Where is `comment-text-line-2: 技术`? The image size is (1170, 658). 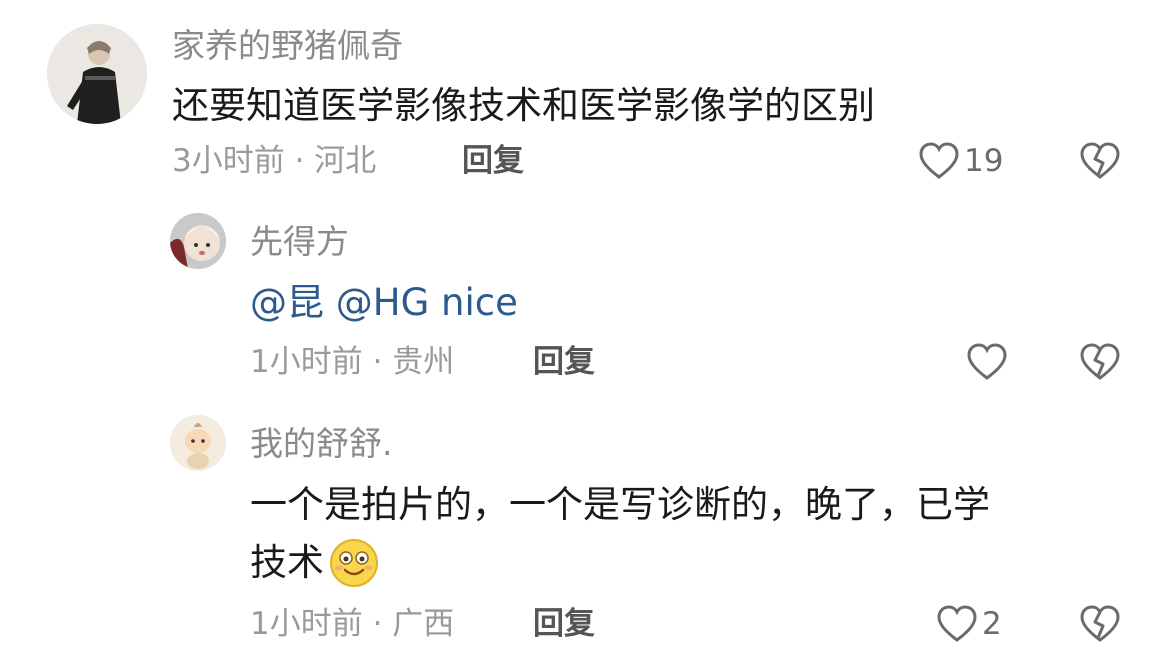 comment-text-line-2: 技术 is located at coordinates (315, 563).